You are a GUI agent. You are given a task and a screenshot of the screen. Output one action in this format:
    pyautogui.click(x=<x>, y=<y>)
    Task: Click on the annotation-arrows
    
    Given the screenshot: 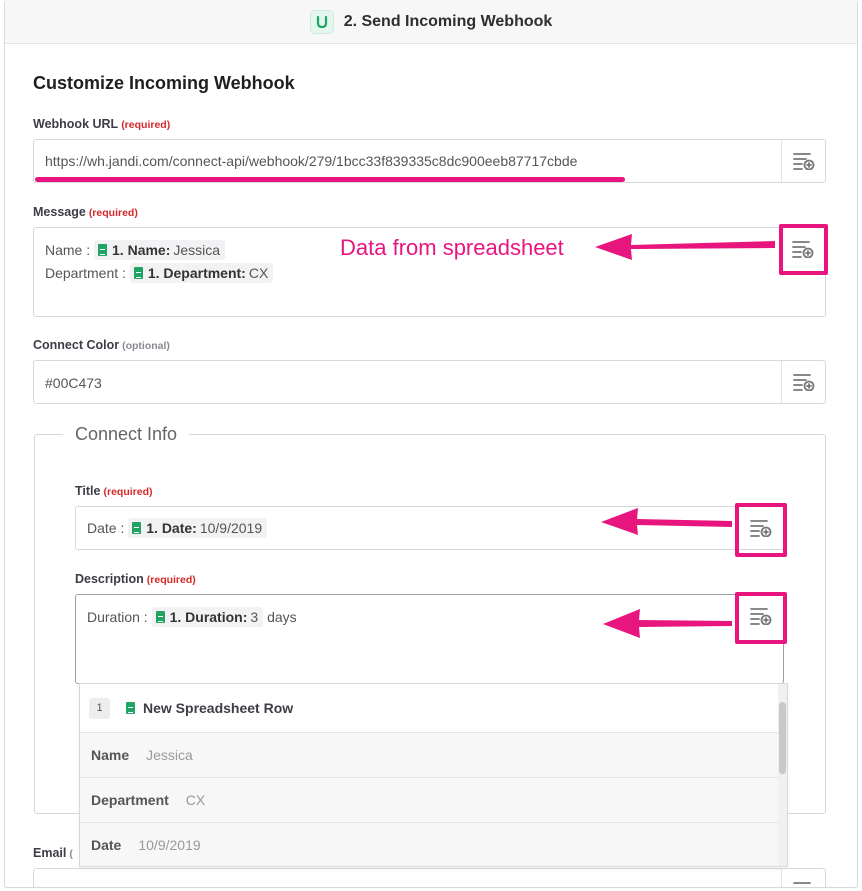 What is the action you would take?
    pyautogui.click(x=685, y=436)
    